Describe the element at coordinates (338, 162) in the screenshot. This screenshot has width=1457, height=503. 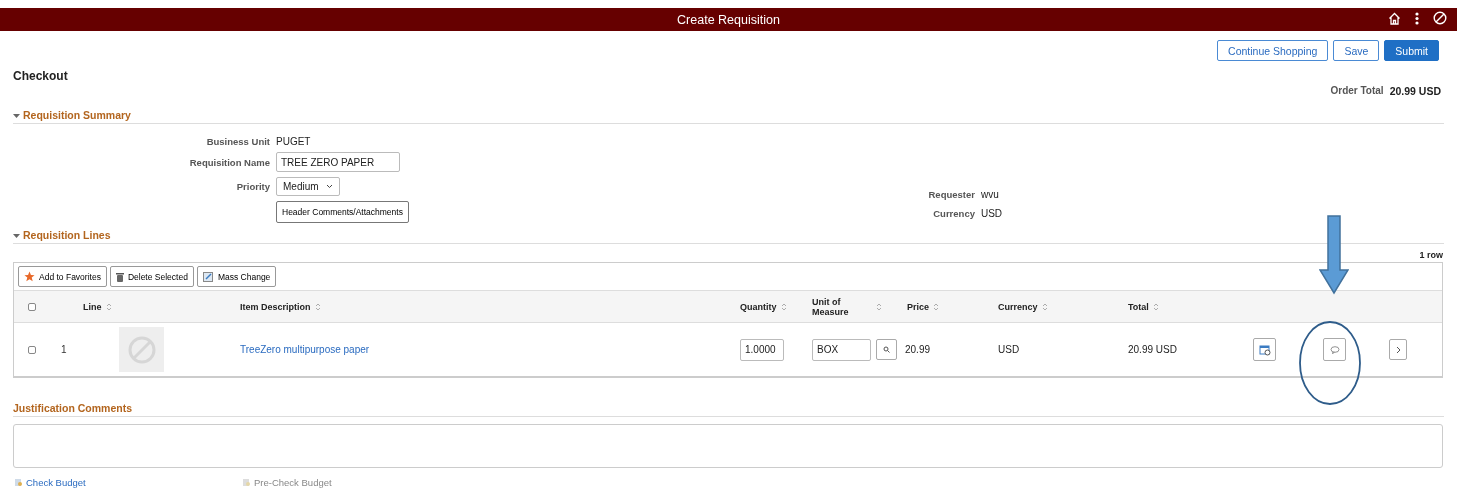
I see `requisition-name-field: TREE ZERO PAPER` at that location.